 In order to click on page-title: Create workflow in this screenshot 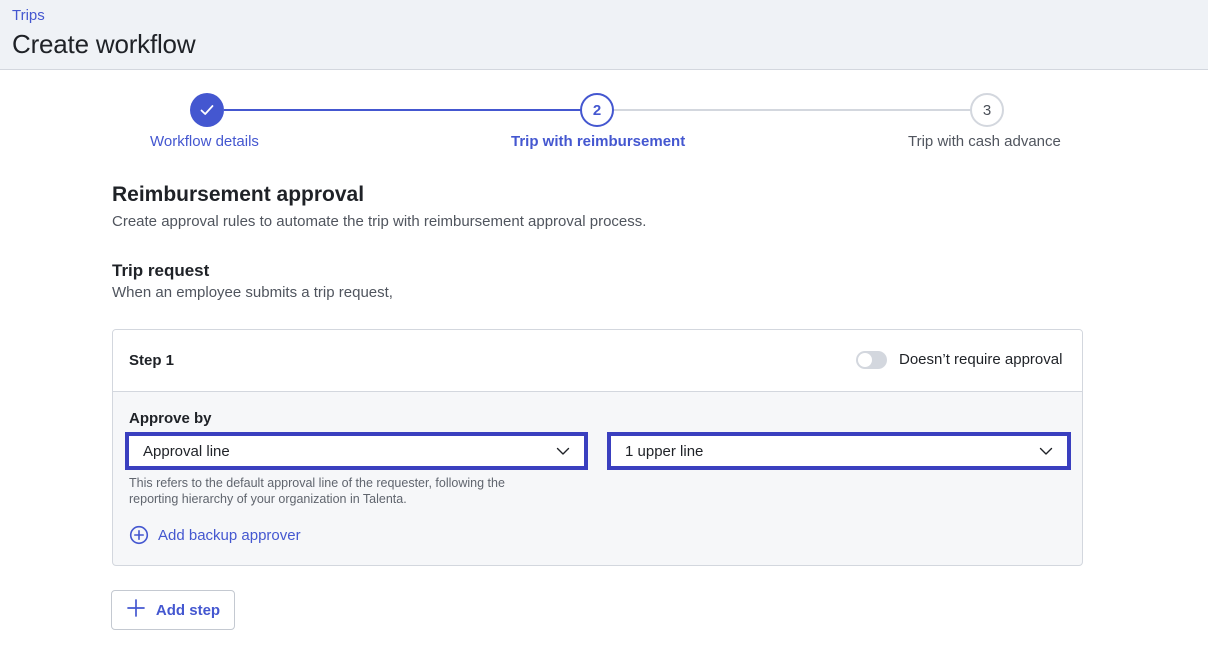, I will do `click(104, 44)`.